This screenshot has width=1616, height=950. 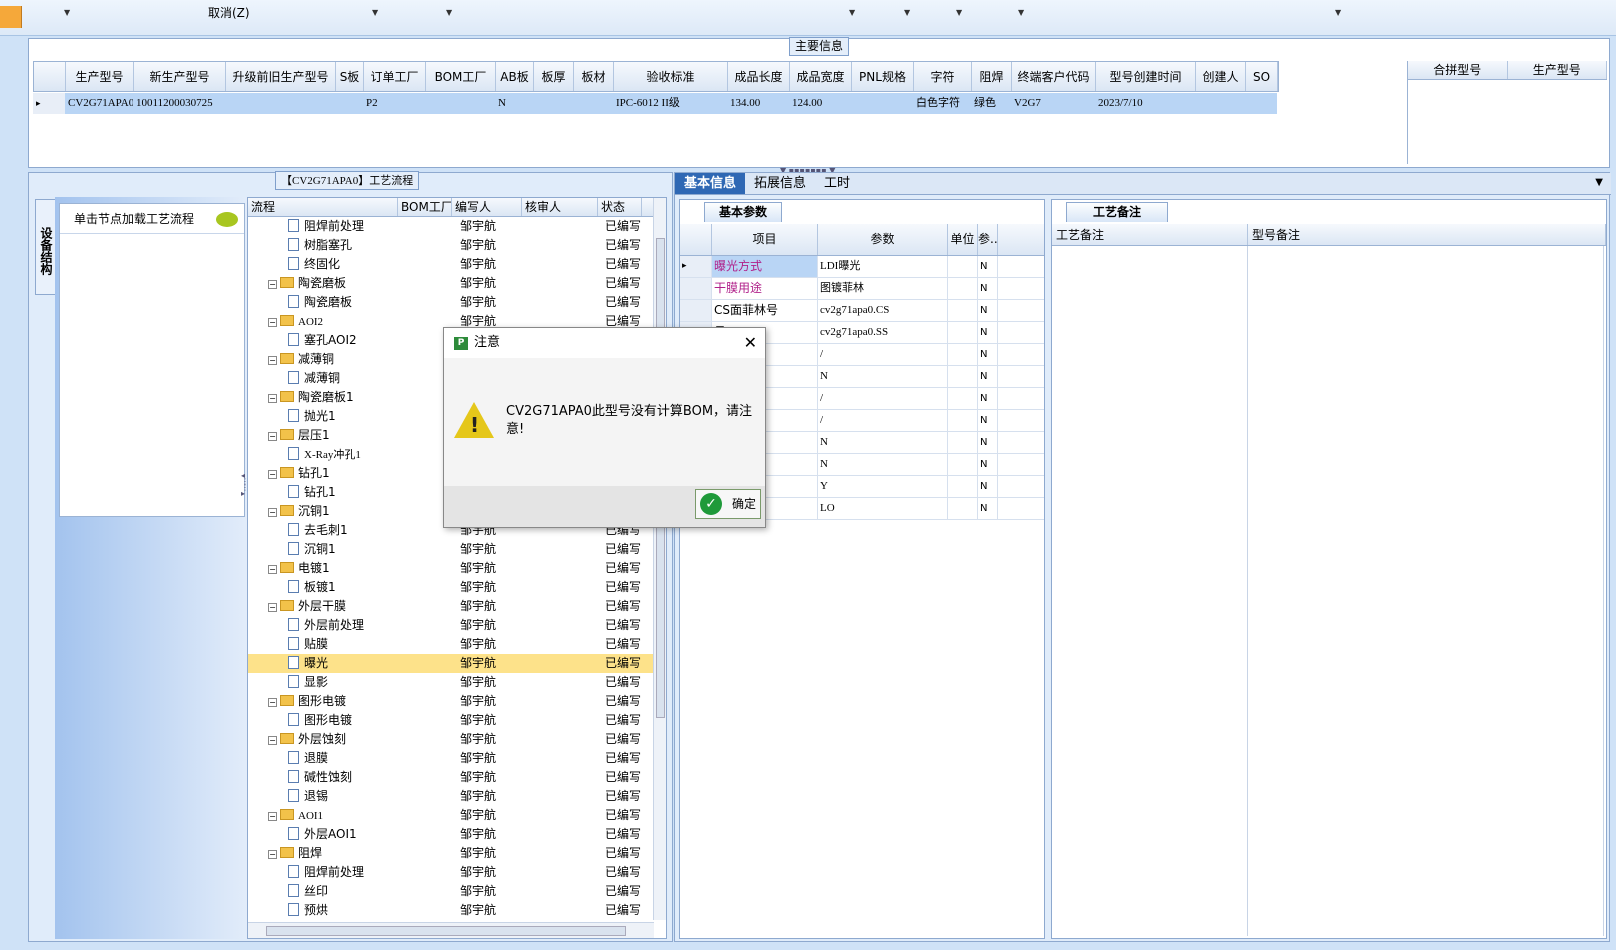 I want to click on column-header: AB板, so click(x=515, y=76).